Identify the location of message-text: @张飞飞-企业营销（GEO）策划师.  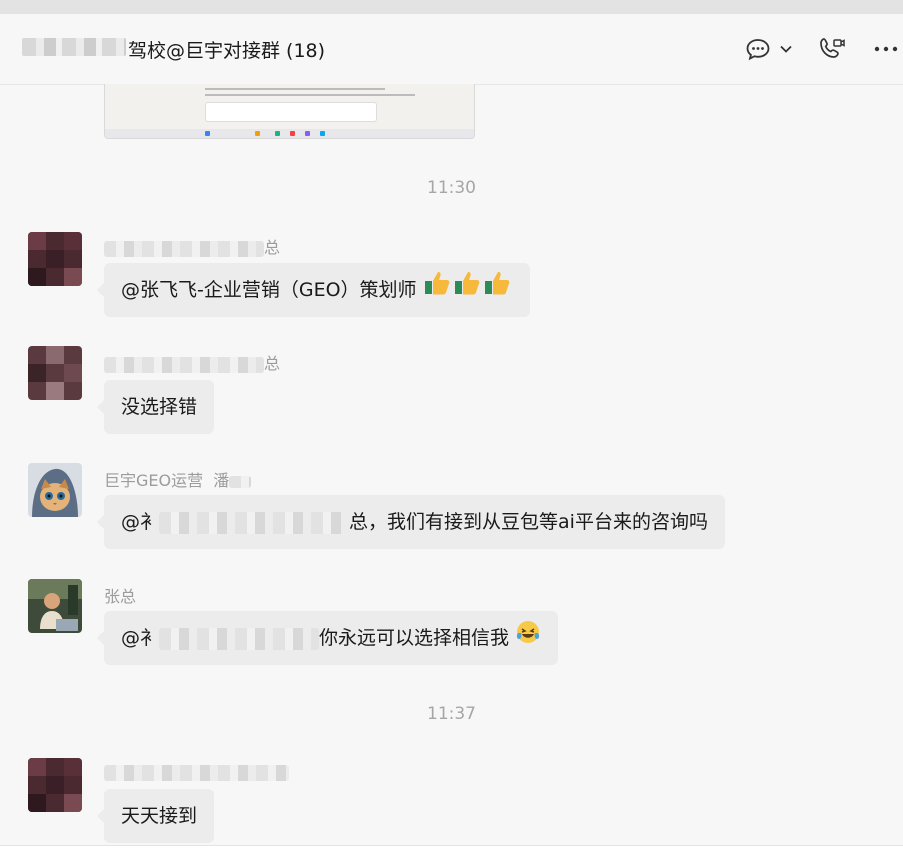
(269, 290).